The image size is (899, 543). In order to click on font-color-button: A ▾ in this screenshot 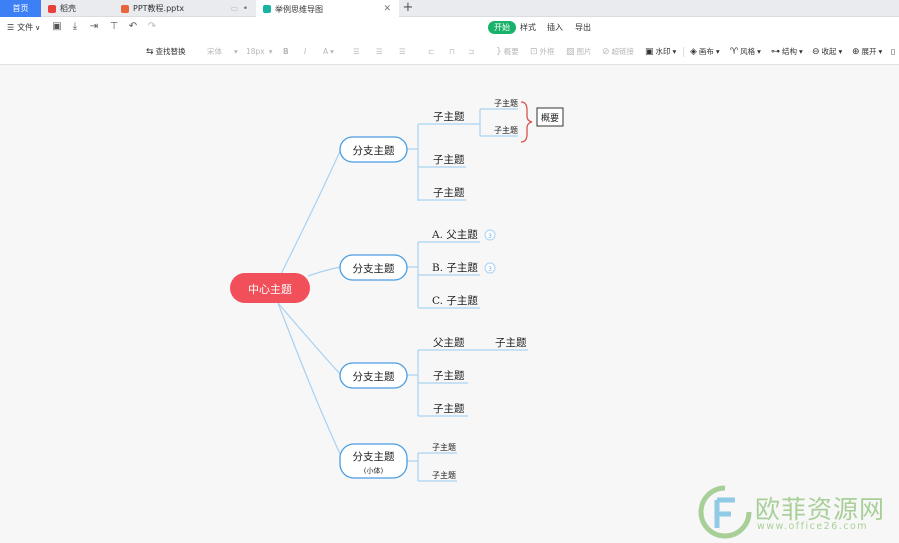, I will do `click(328, 52)`.